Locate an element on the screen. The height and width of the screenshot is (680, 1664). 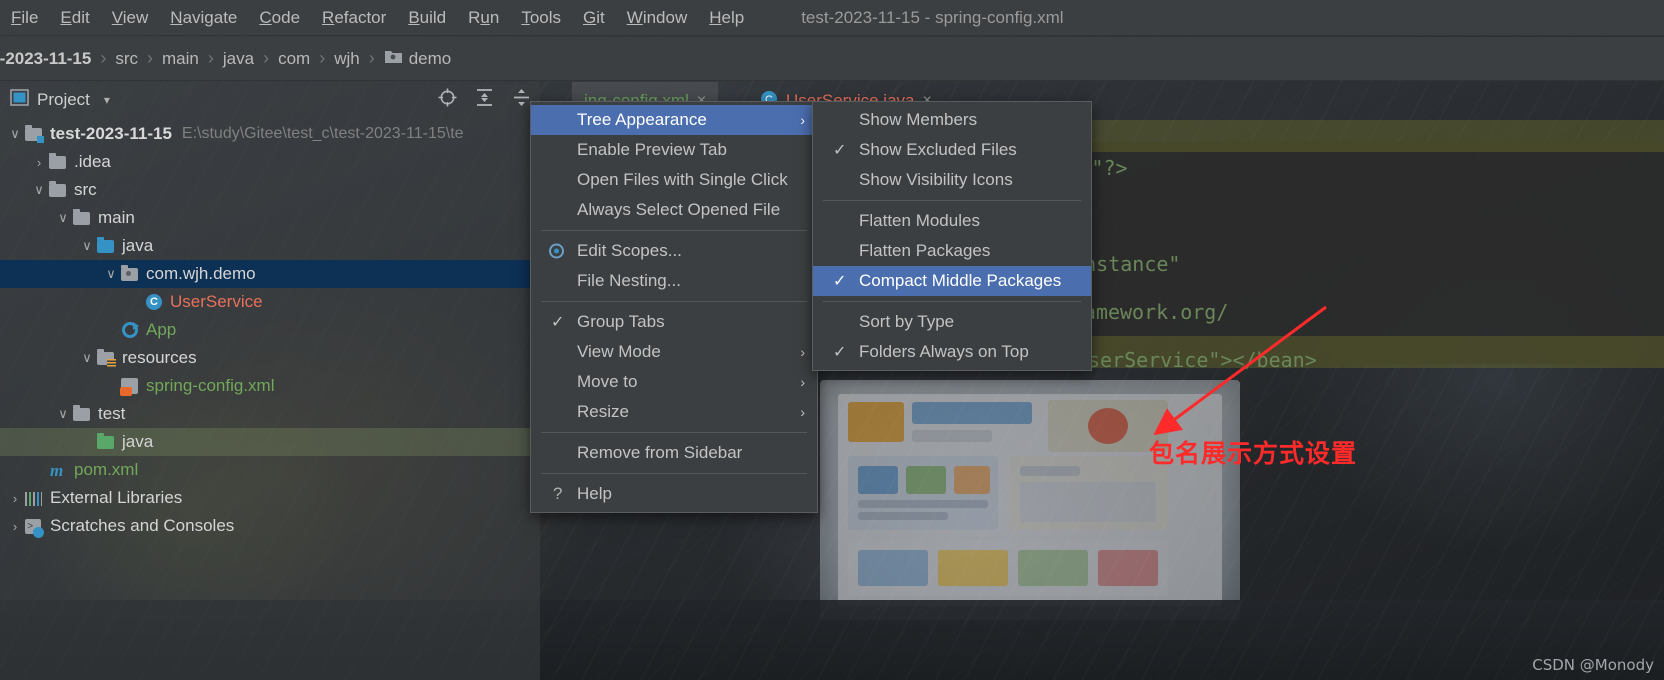
menu-window: Window is located at coordinates (657, 18).